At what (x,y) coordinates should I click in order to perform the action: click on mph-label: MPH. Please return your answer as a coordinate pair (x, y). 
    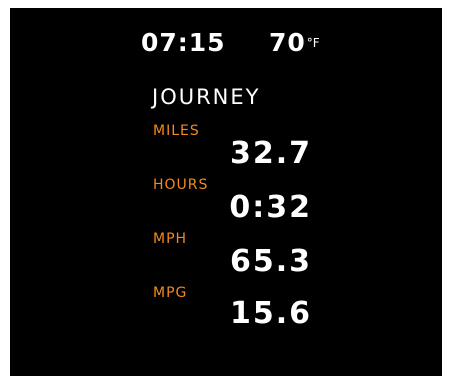
    Looking at the image, I should click on (170, 239).